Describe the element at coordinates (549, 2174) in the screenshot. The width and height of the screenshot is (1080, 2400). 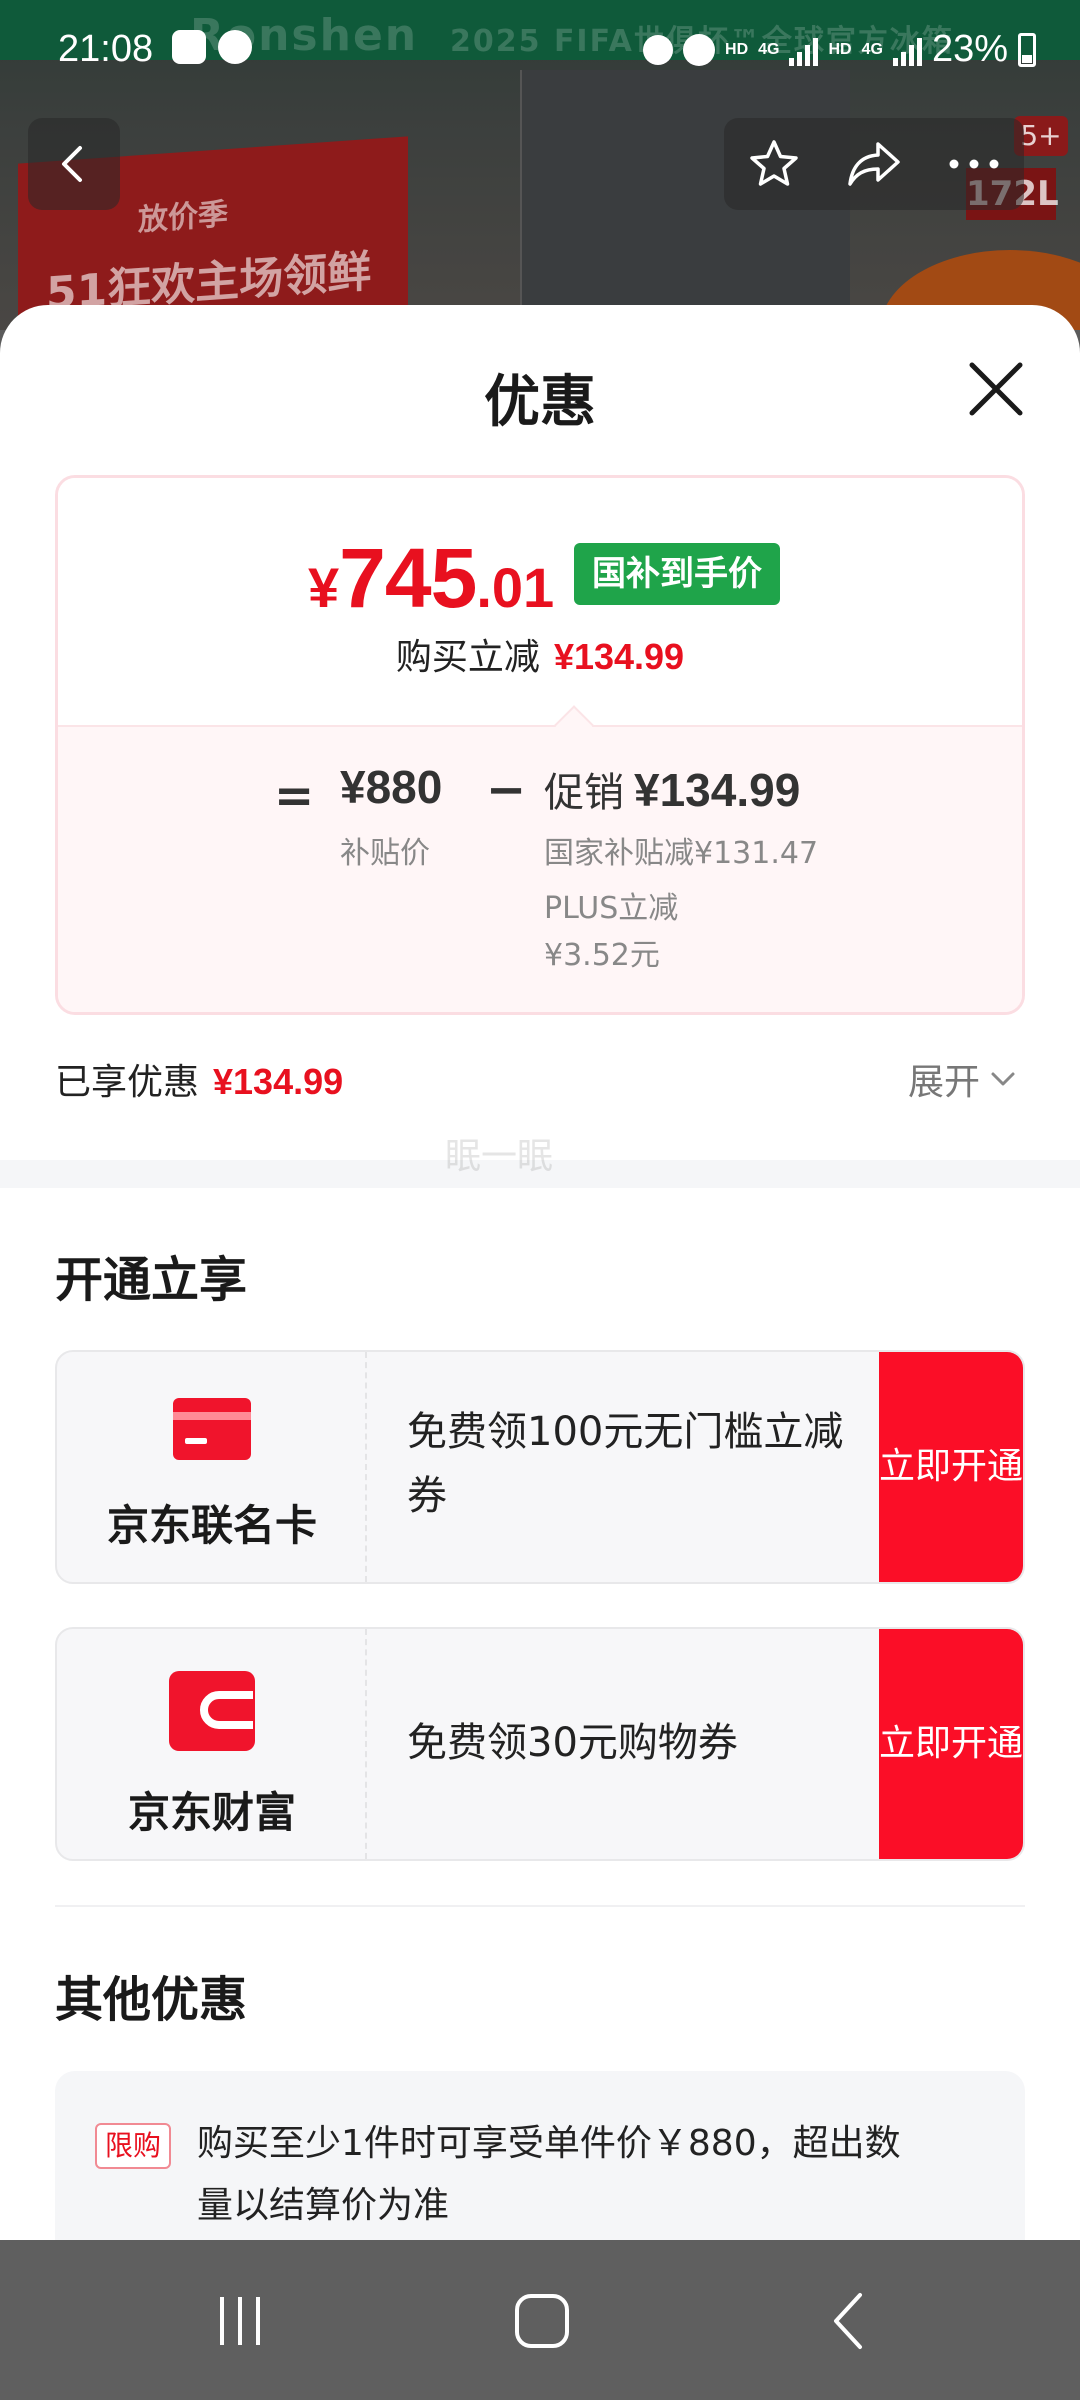
I see `purchase-limit-text: 购买至少1件时可享受单件价￥880，超出数量以结算价为准` at that location.